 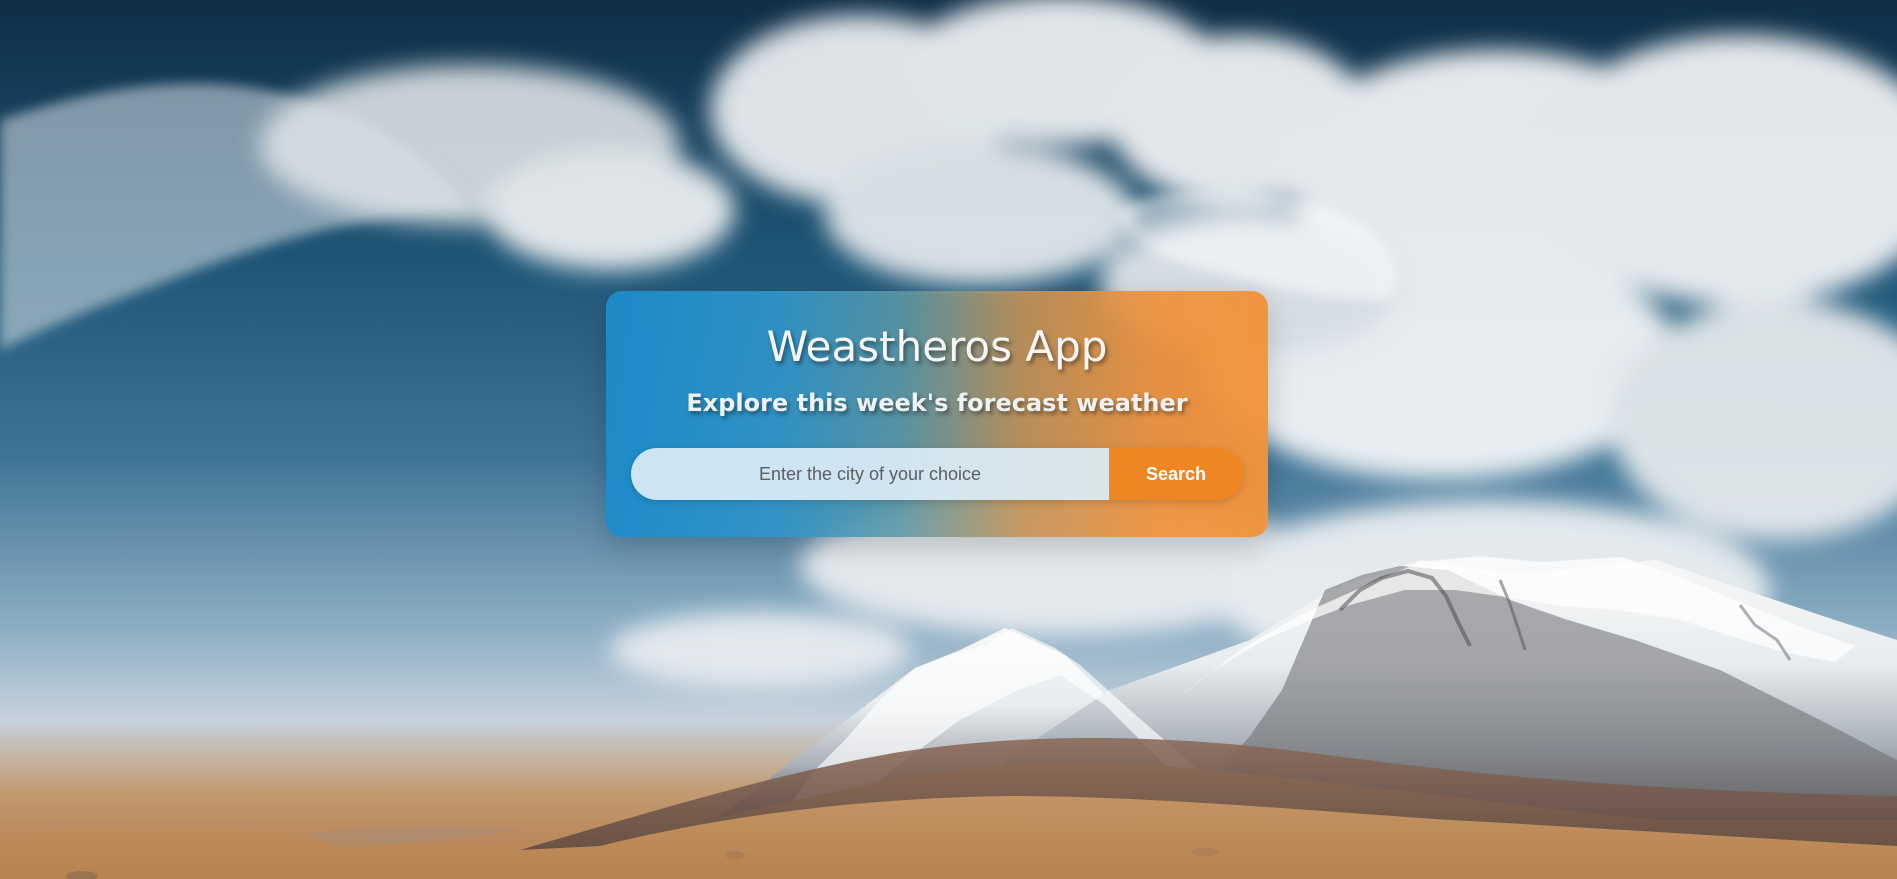 What do you see at coordinates (870, 474) in the screenshot?
I see `city-search-input` at bounding box center [870, 474].